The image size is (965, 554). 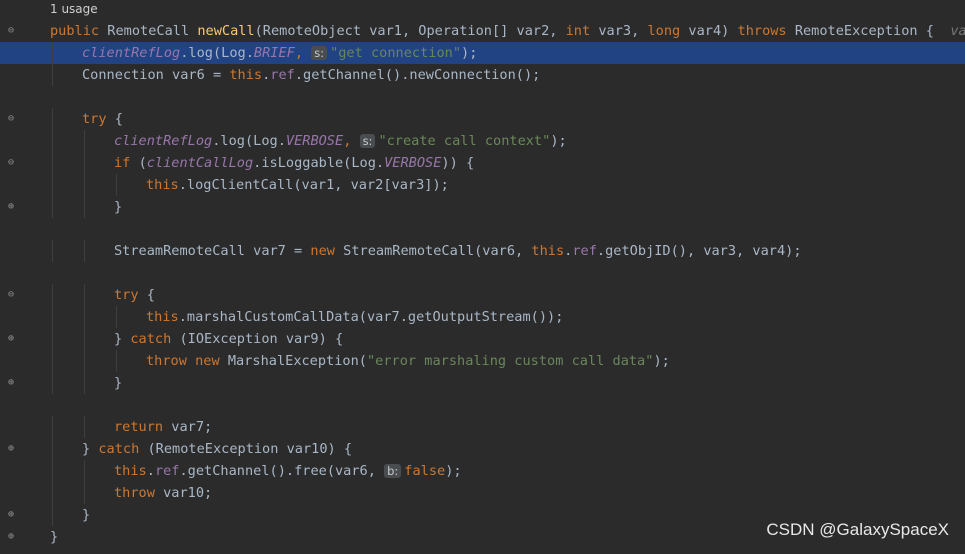 What do you see at coordinates (396, 53) in the screenshot?
I see `code-token: "get connection"` at bounding box center [396, 53].